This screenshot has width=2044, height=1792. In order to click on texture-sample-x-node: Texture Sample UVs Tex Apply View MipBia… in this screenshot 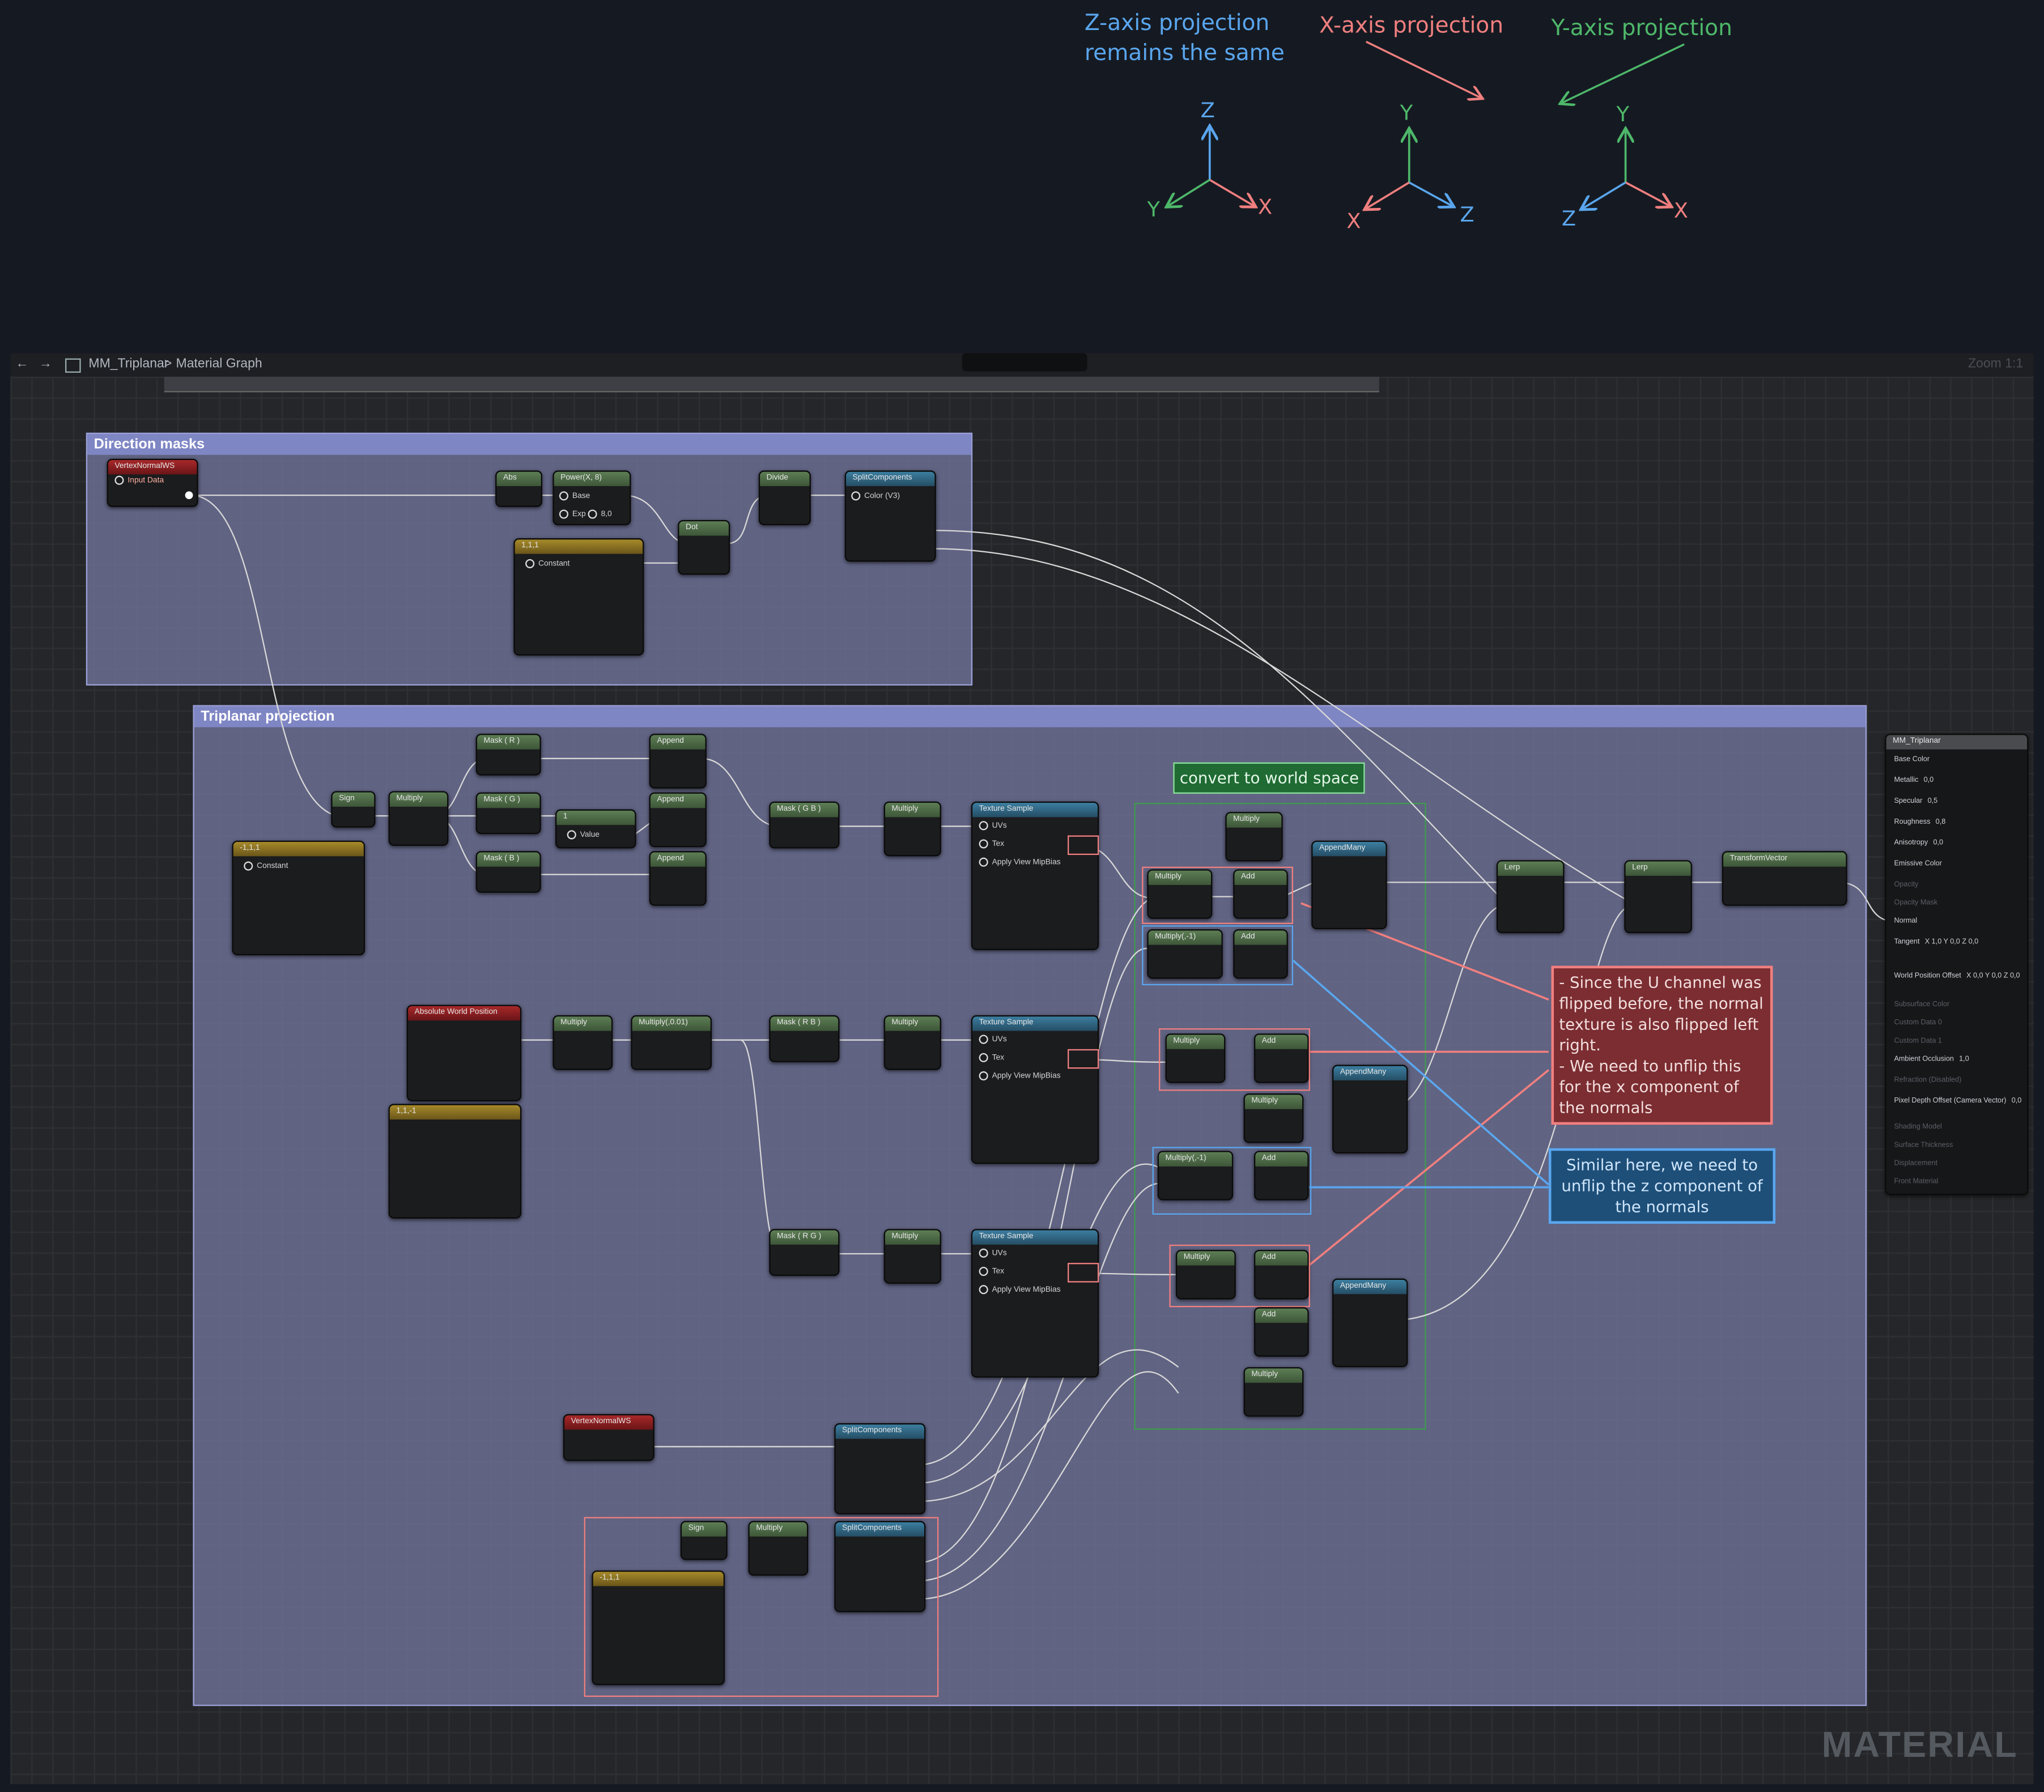, I will do `click(1035, 875)`.